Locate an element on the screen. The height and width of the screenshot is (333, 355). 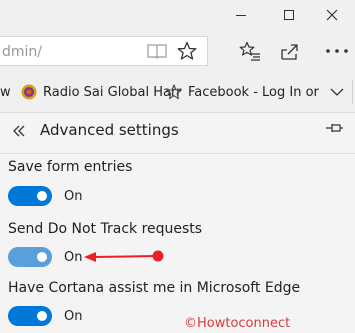
book-icon is located at coordinates (157, 51).